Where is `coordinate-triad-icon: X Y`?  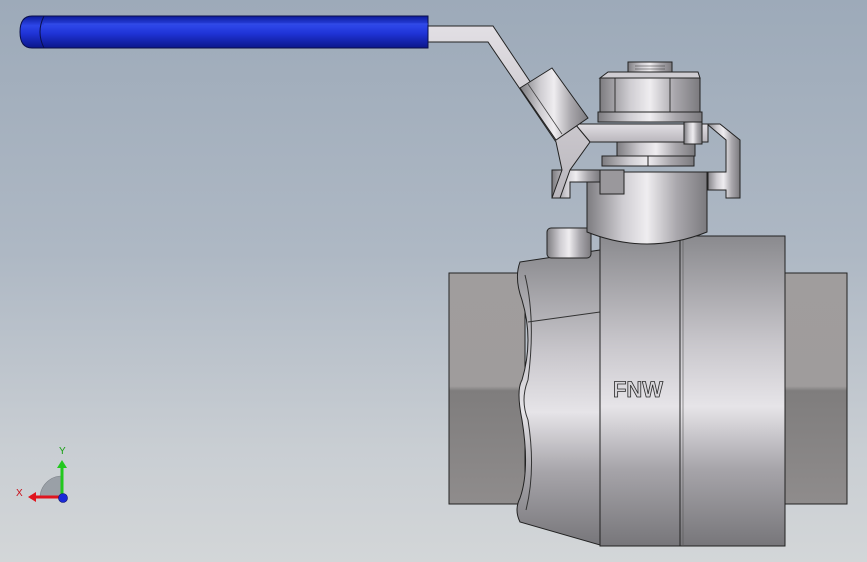
coordinate-triad-icon: X Y is located at coordinates (42, 474).